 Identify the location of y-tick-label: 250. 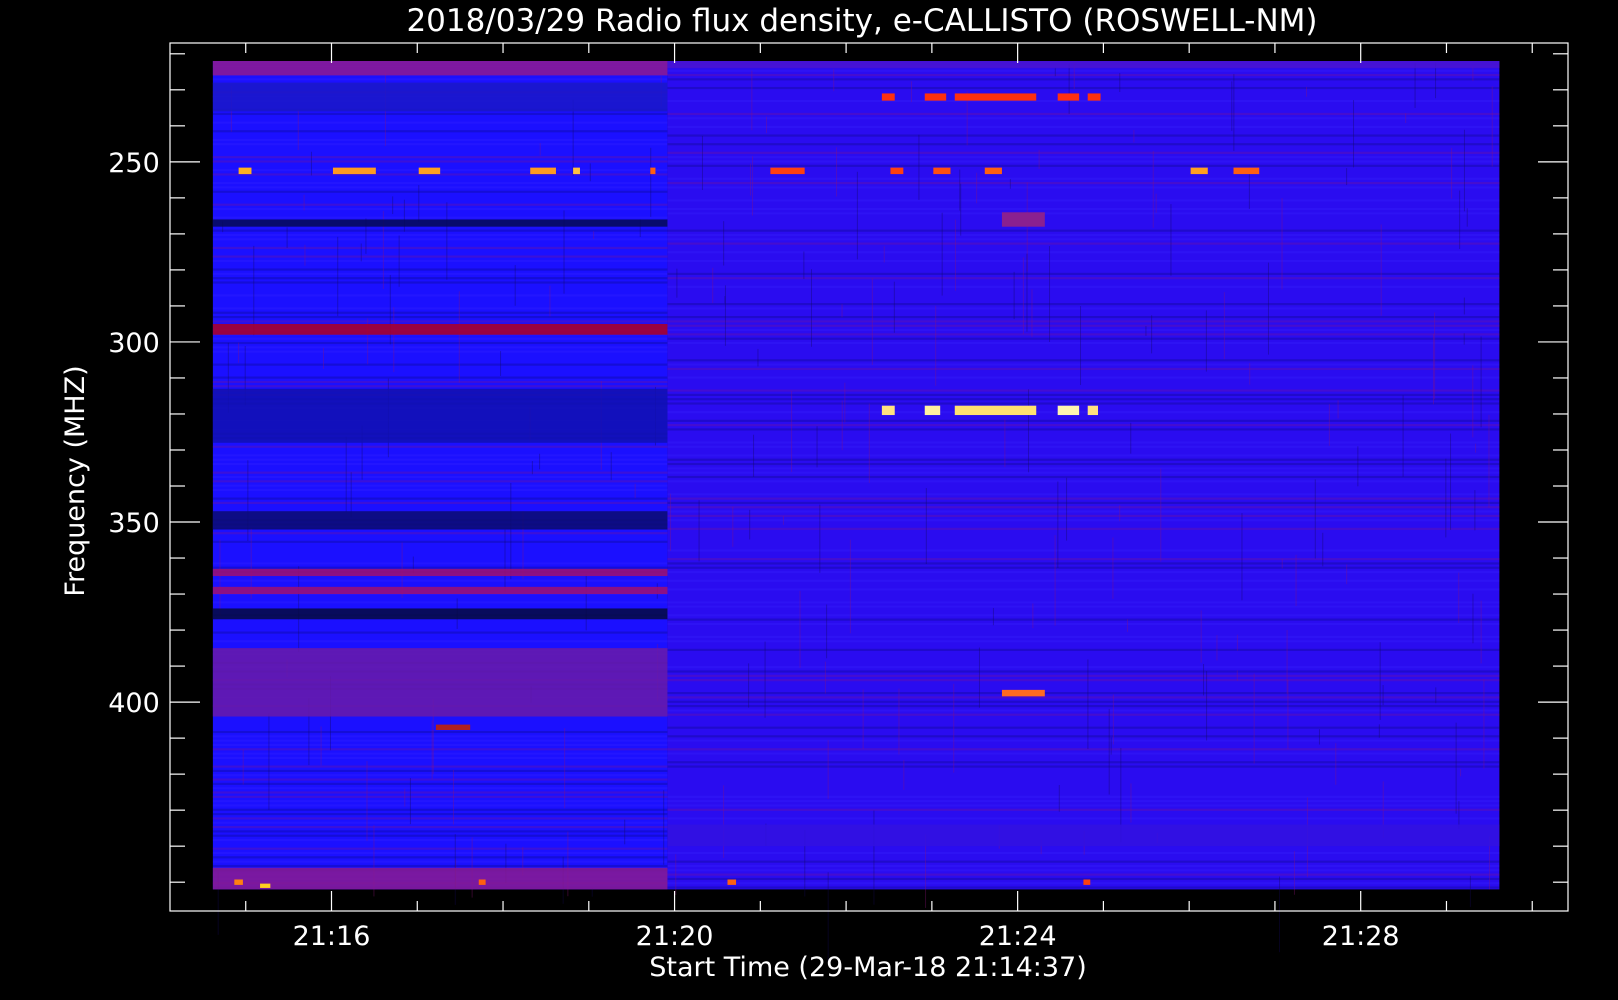
(134, 163).